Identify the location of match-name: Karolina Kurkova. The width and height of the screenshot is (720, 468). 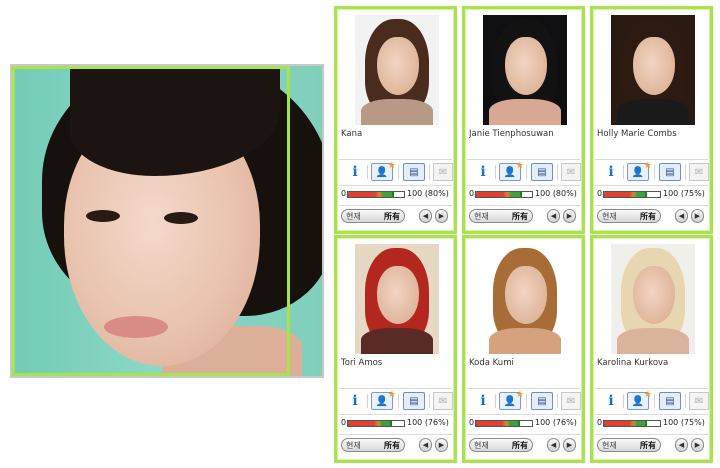
(633, 363).